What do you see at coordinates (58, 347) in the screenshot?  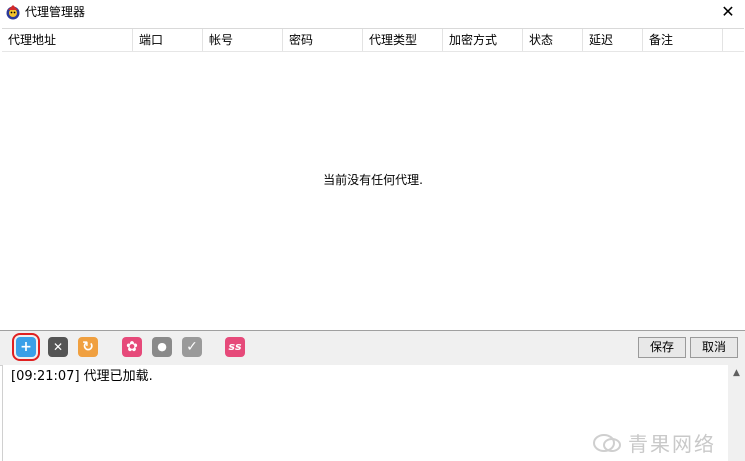 I see `delete-proxy-icon: ✕` at bounding box center [58, 347].